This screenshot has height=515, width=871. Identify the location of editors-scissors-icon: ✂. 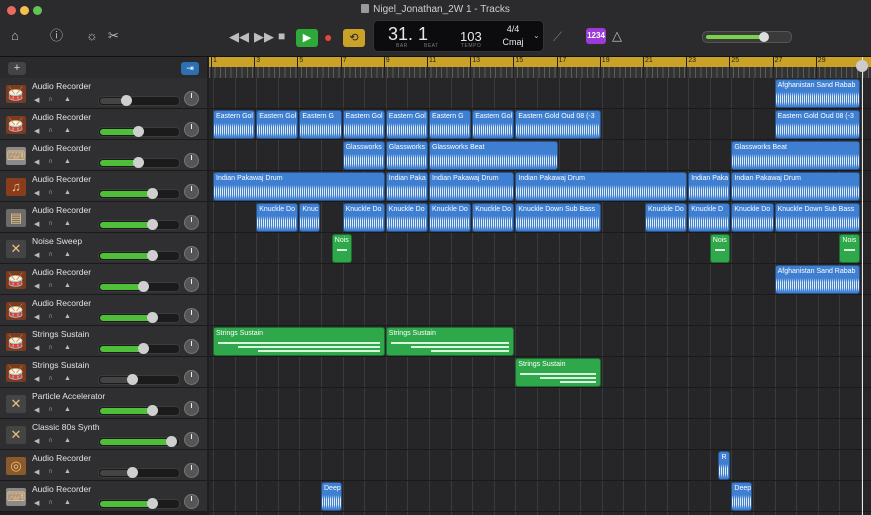
(113, 36).